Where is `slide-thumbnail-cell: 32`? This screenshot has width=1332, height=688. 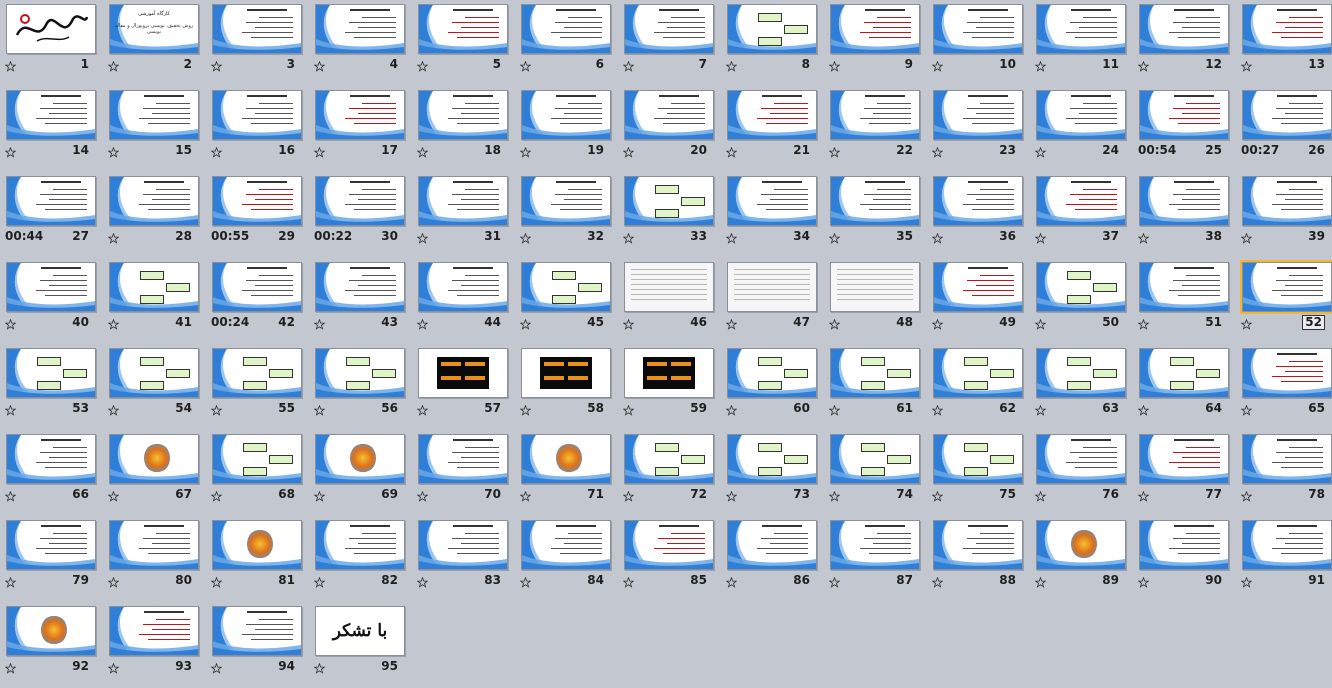 slide-thumbnail-cell: 32 is located at coordinates (567, 215).